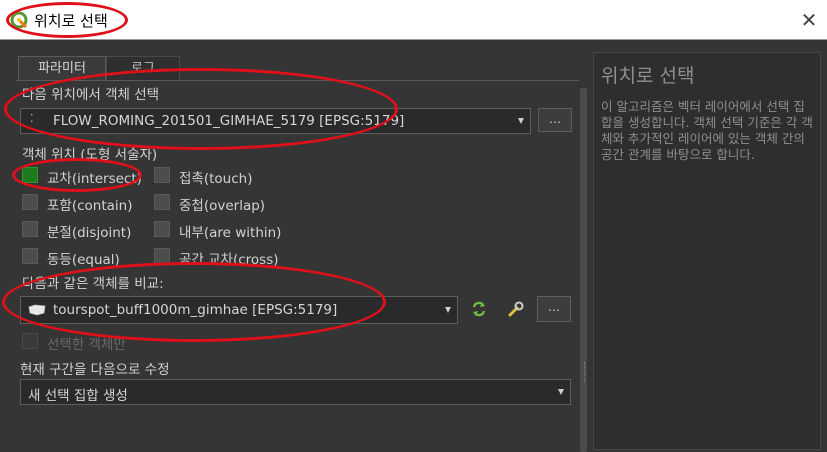 This screenshot has width=827, height=452. What do you see at coordinates (30, 229) in the screenshot?
I see `checkbox-disjoint` at bounding box center [30, 229].